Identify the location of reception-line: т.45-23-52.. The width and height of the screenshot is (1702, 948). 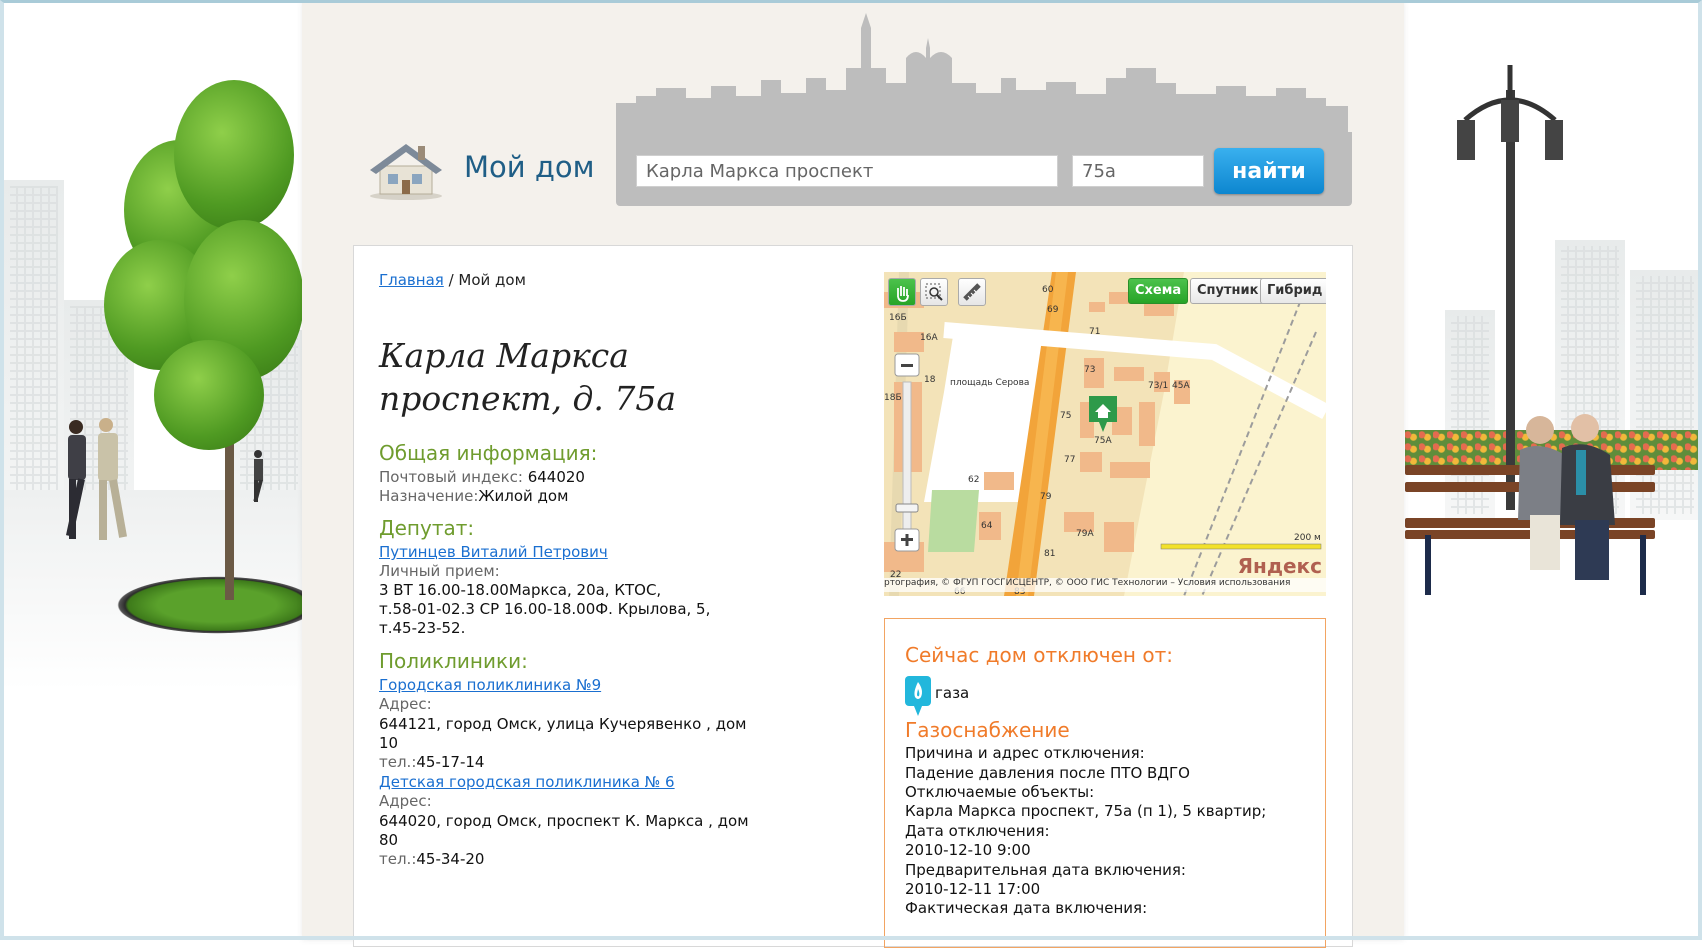
(422, 628).